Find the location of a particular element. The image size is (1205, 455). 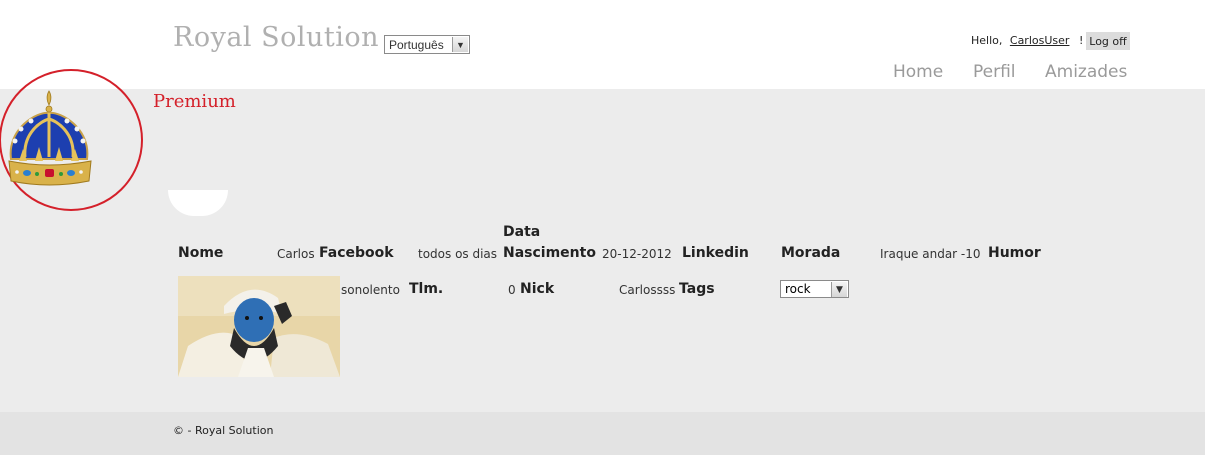

nav-home: Home is located at coordinates (918, 72).